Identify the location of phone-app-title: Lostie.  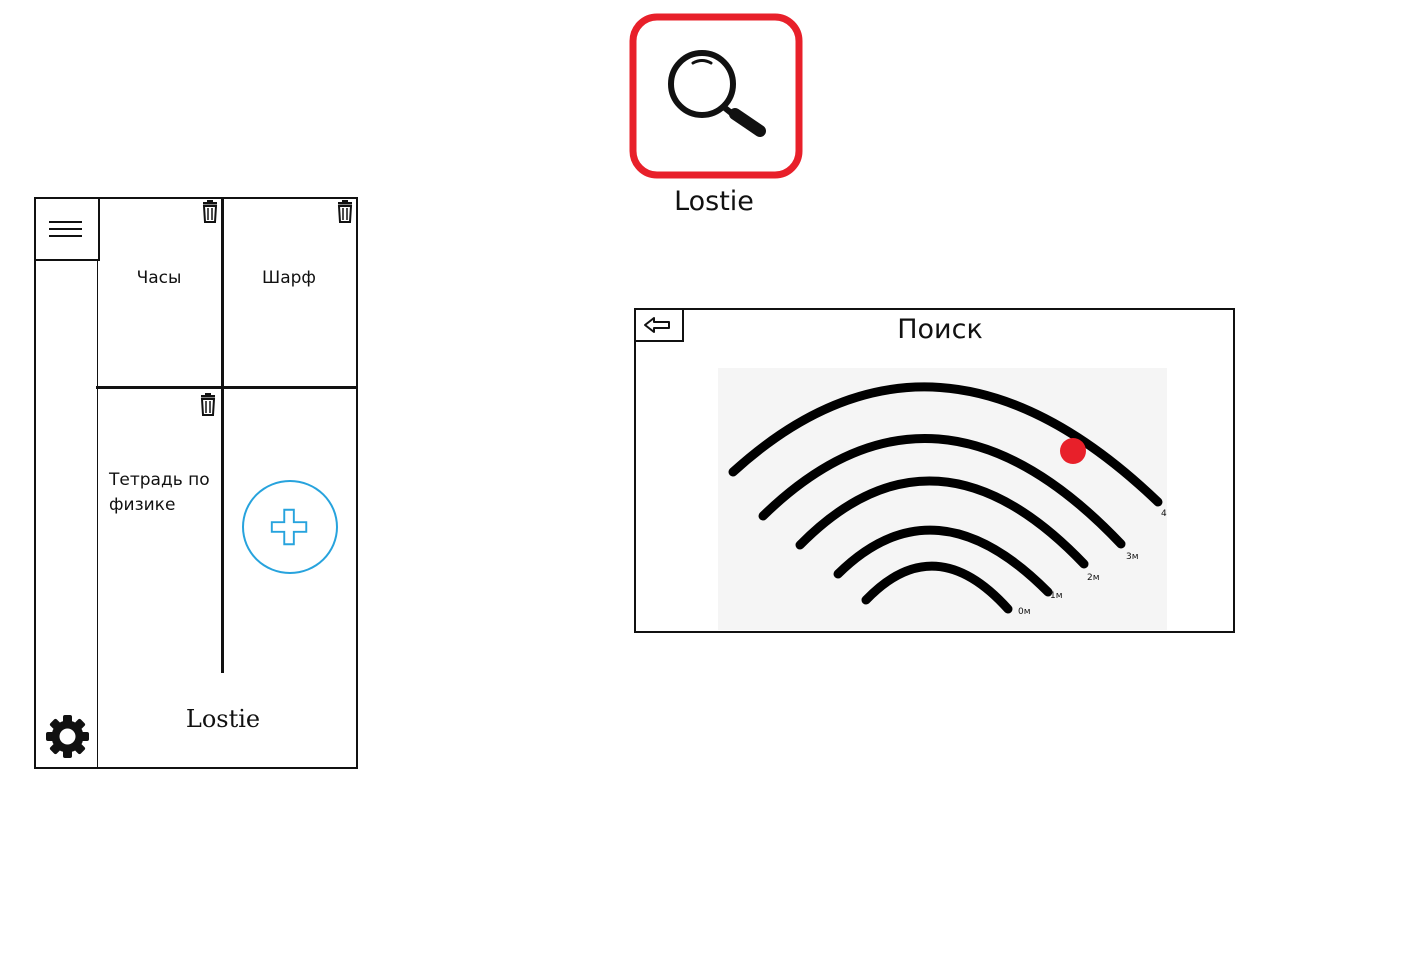
(223, 719).